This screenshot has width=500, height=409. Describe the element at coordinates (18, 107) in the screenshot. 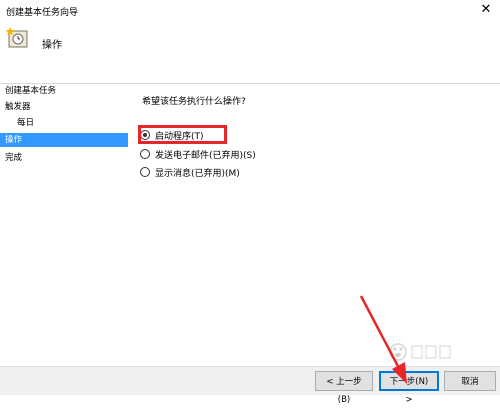

I see `sidebar-step-trigger: 触发器` at that location.